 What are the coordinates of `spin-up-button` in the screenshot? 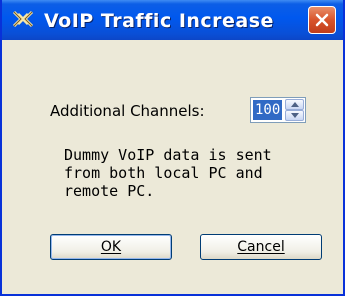 It's located at (294, 104).